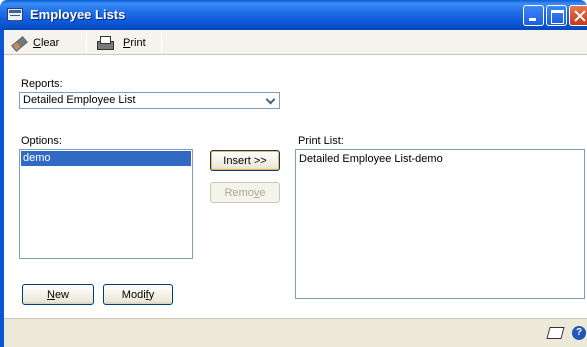 The height and width of the screenshot is (347, 587). Describe the element at coordinates (138, 294) in the screenshot. I see `modify-button: Modi f y` at that location.